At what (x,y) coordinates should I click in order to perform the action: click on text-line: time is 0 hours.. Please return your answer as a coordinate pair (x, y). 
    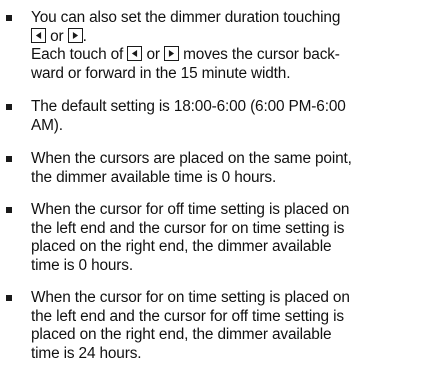
    Looking at the image, I should click on (82, 265).